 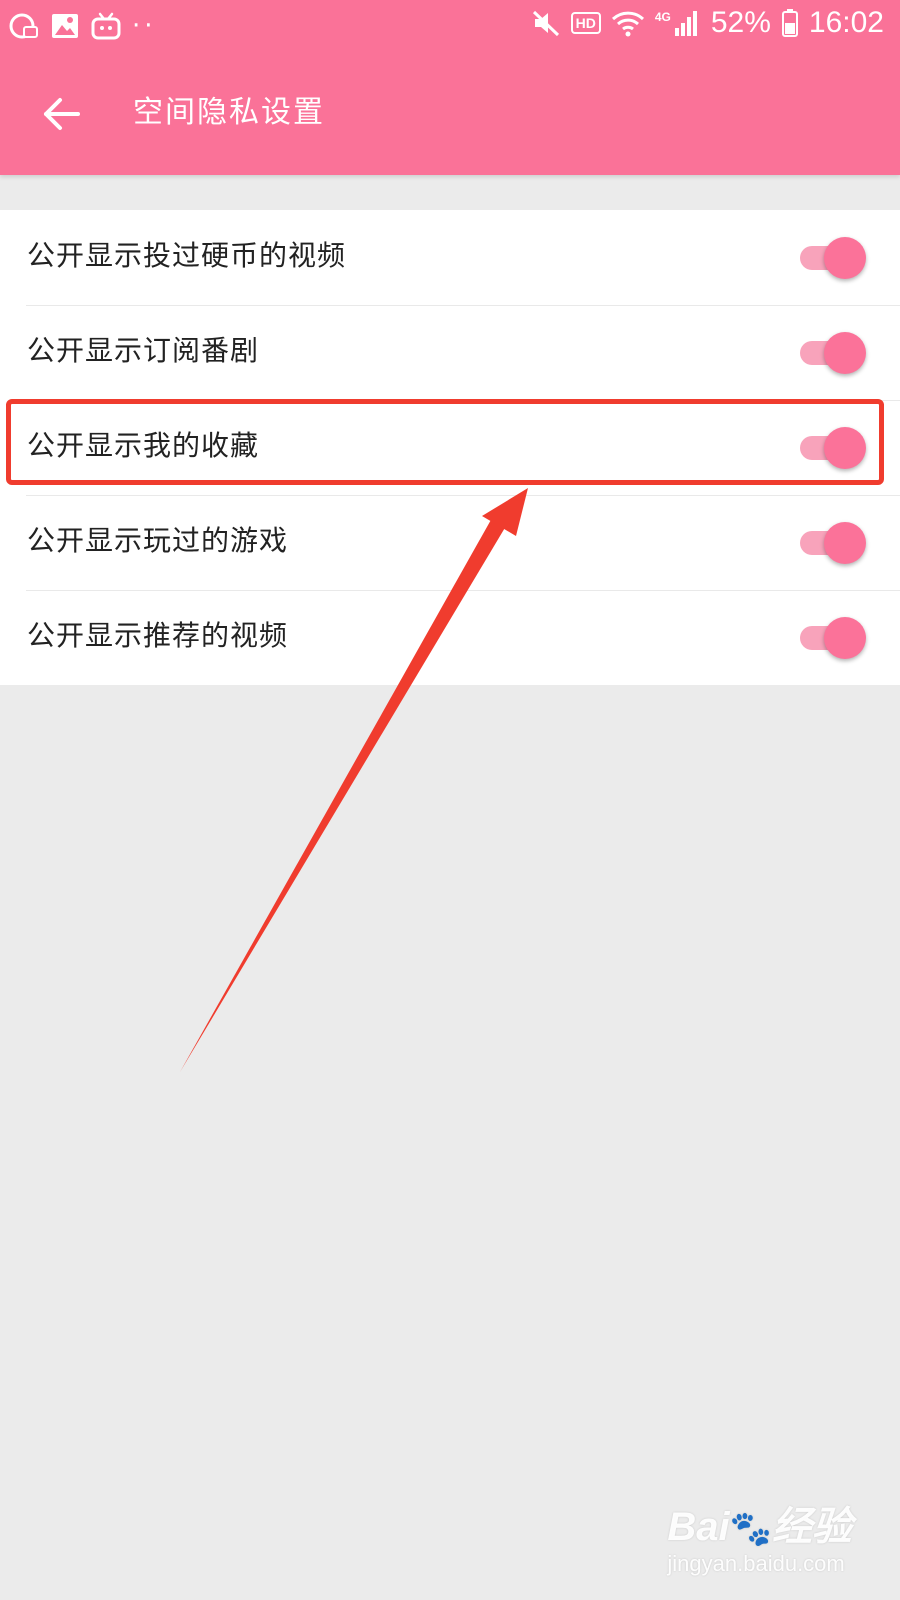 I want to click on image-icon, so click(x=65, y=26).